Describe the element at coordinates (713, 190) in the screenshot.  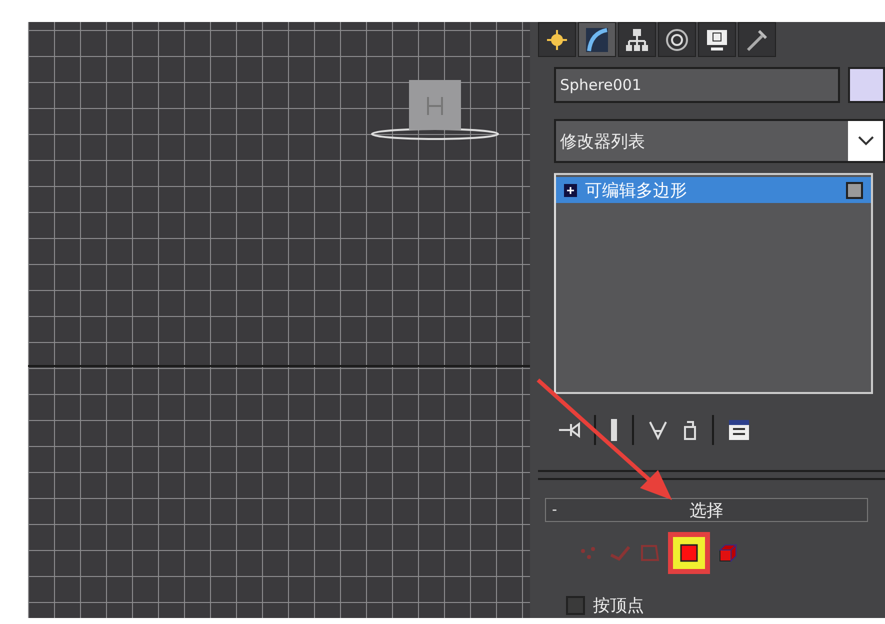
I see `modifier-stack-item: 可编辑多边形` at that location.